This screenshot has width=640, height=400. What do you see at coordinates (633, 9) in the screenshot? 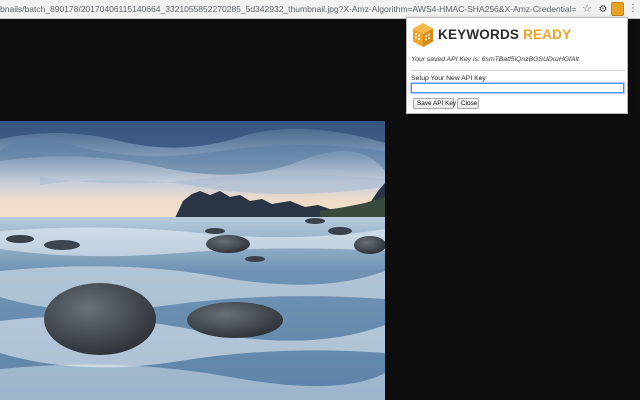
I see `kebab-menu-icon: ⋮` at bounding box center [633, 9].